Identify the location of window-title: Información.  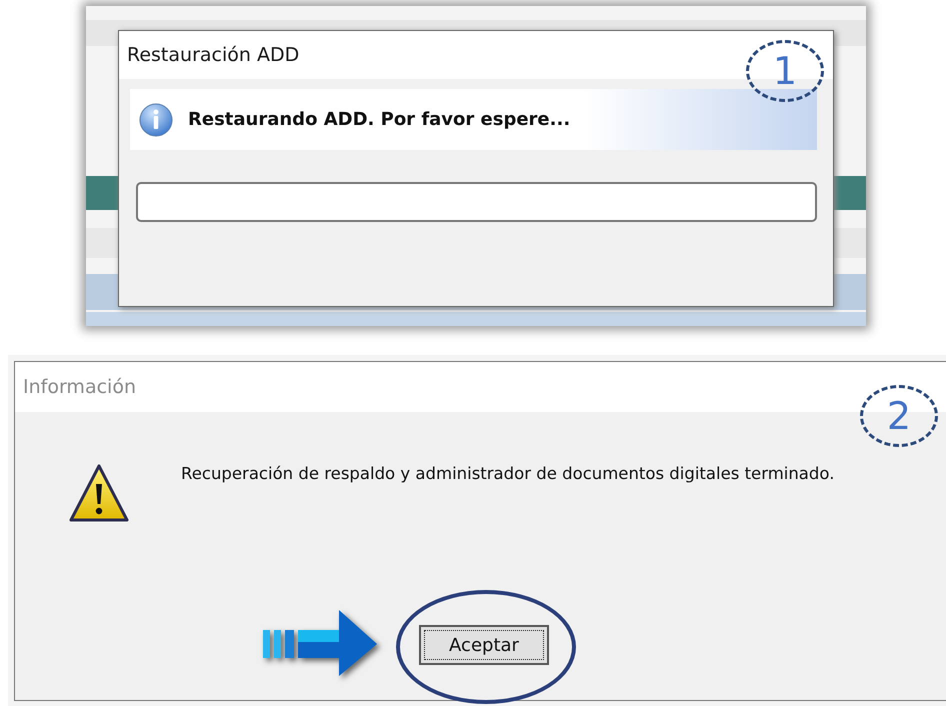
(79, 387).